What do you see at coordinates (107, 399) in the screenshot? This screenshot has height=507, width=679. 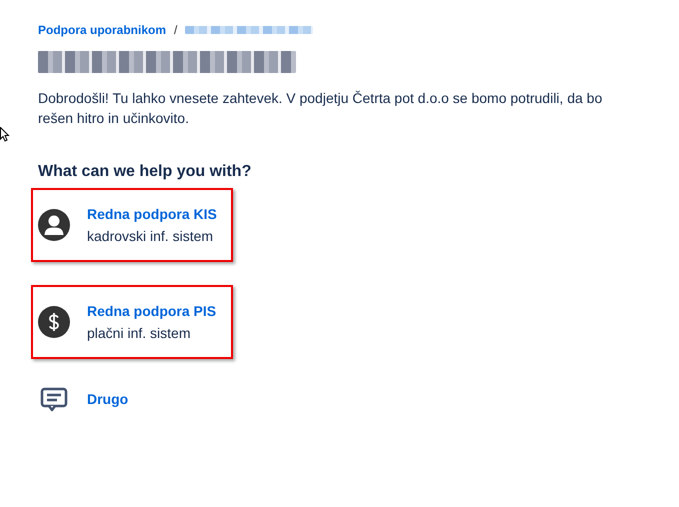 I see `option-link: Drugo` at bounding box center [107, 399].